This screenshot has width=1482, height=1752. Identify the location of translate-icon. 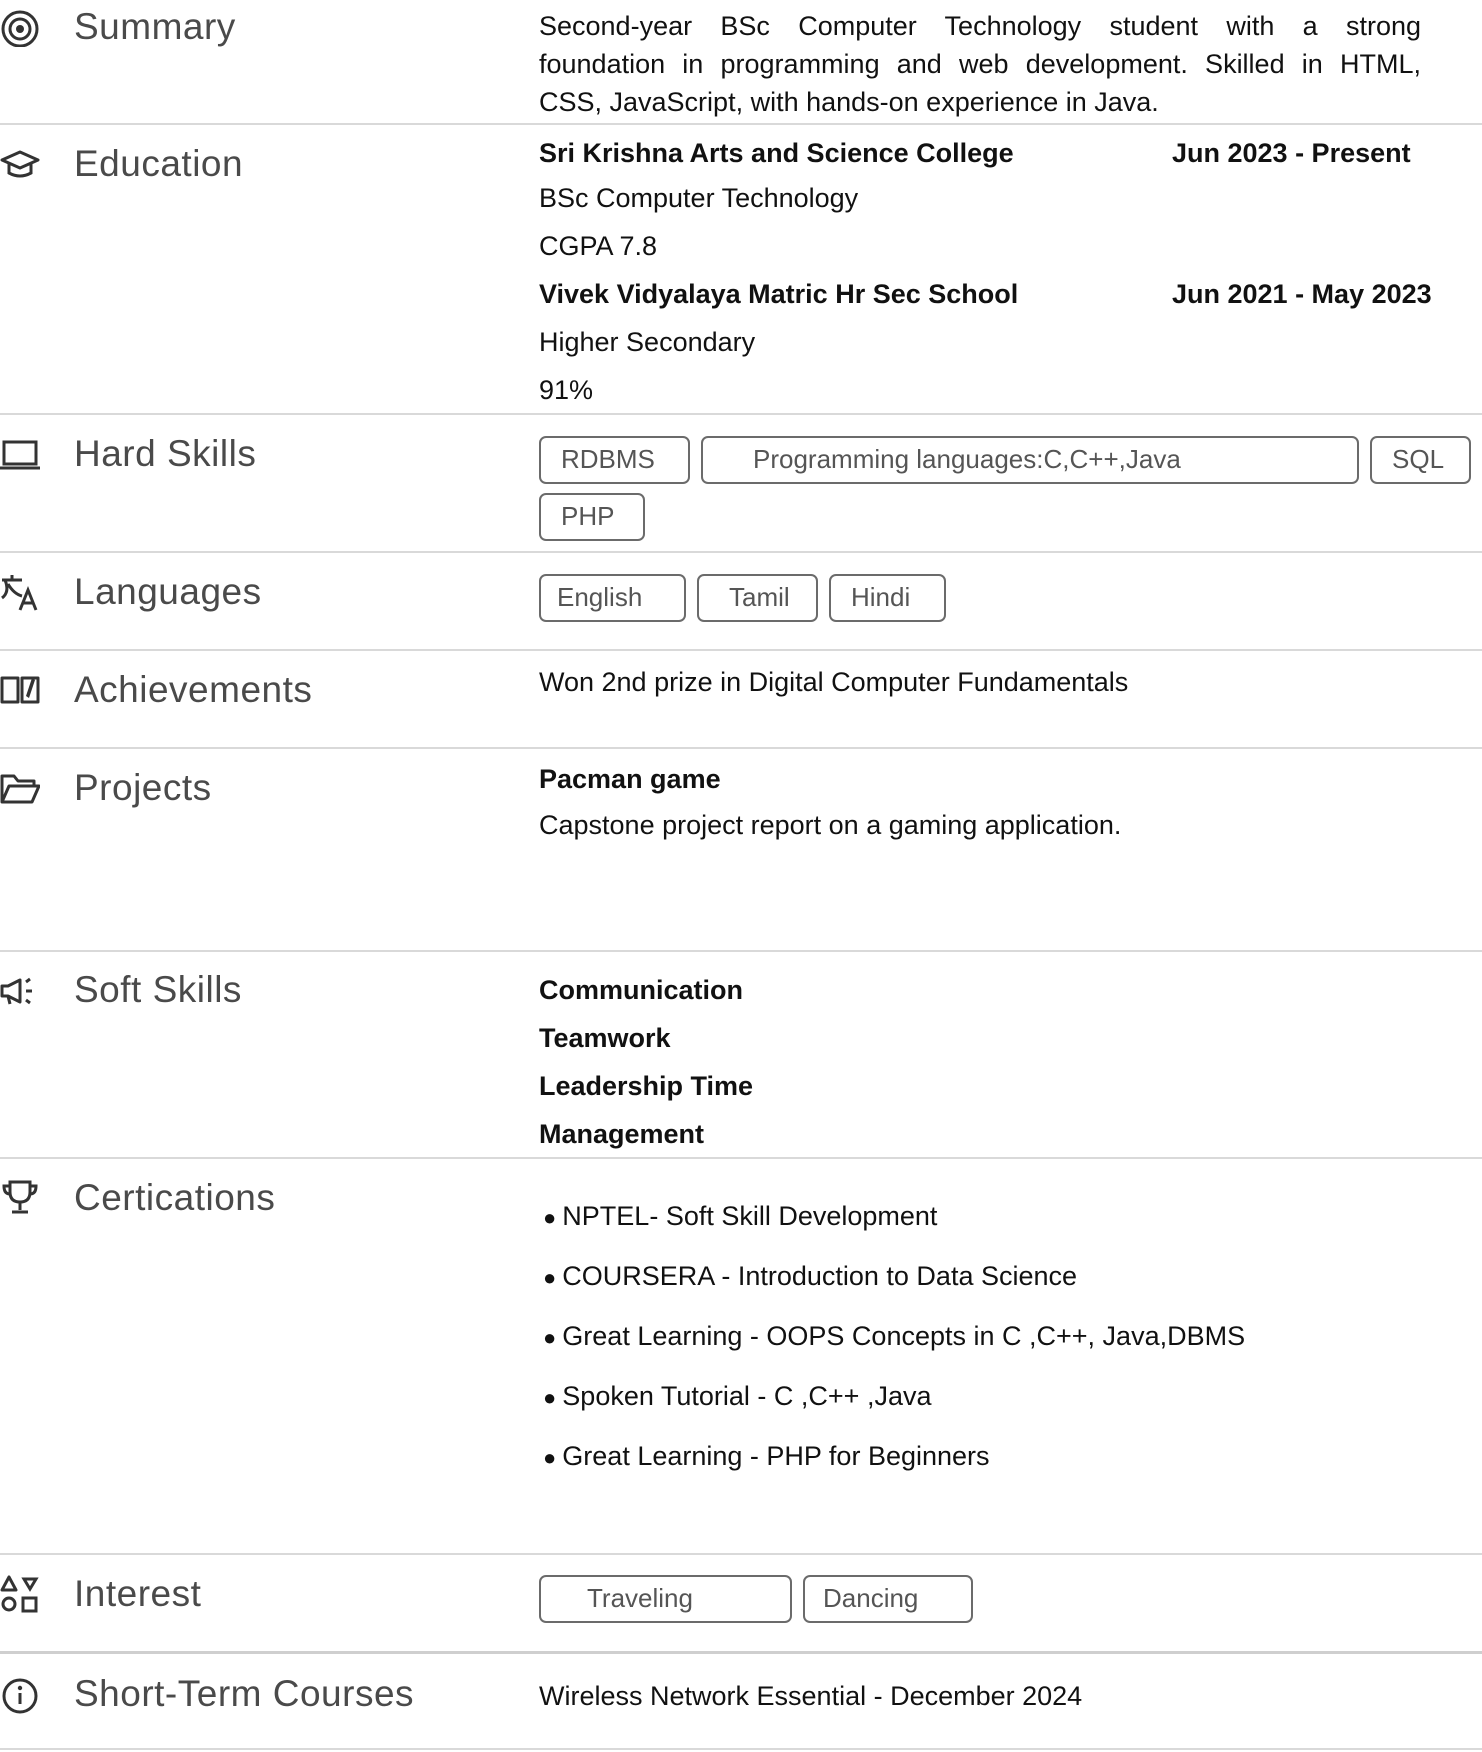
(21, 592).